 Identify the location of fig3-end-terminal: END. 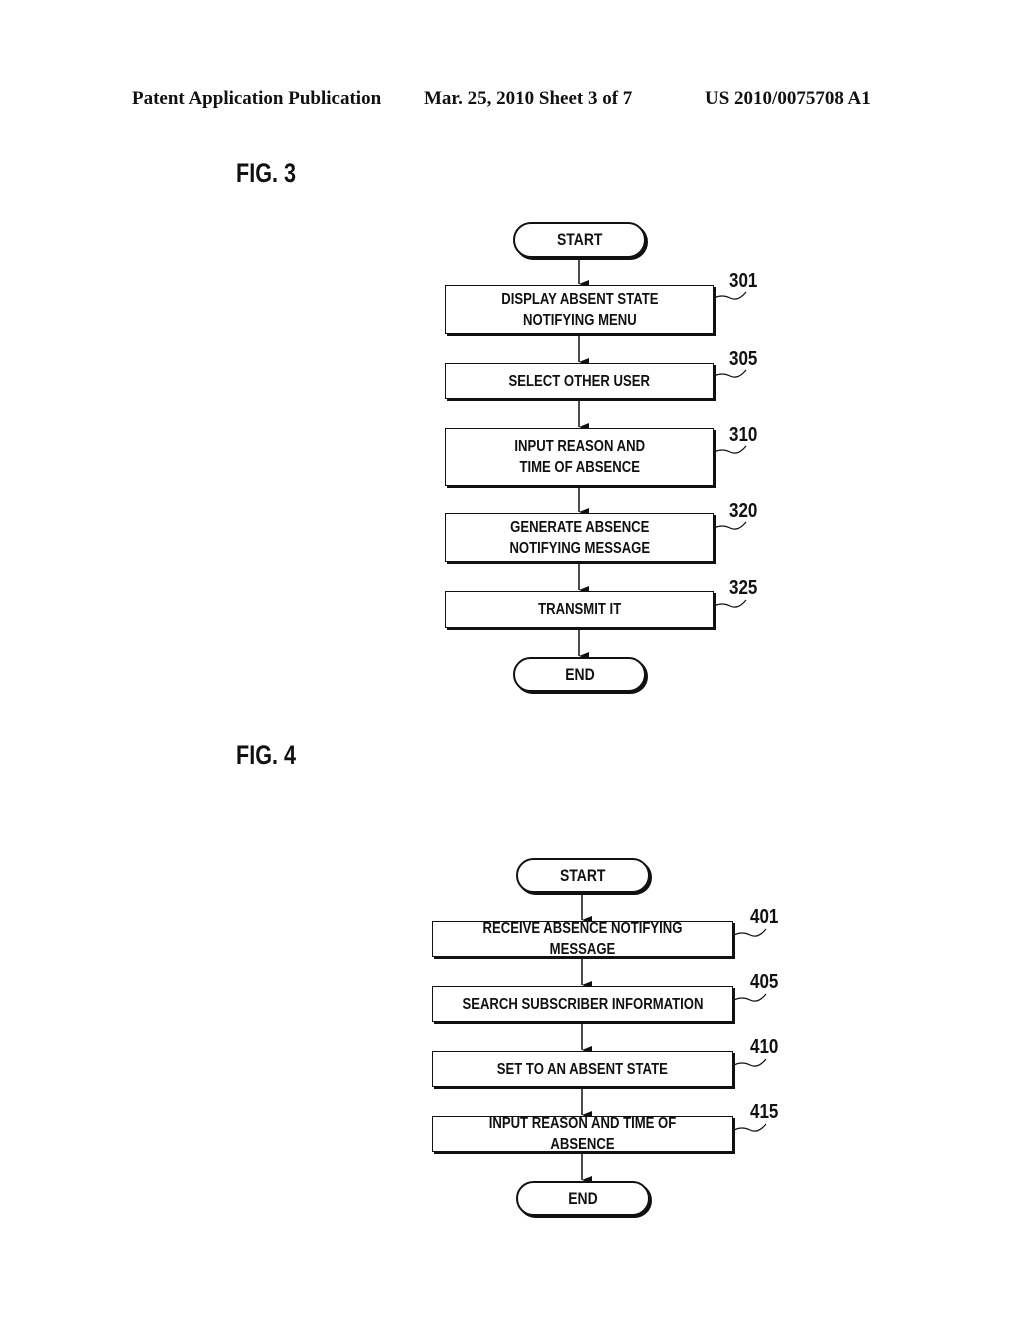
(579, 674).